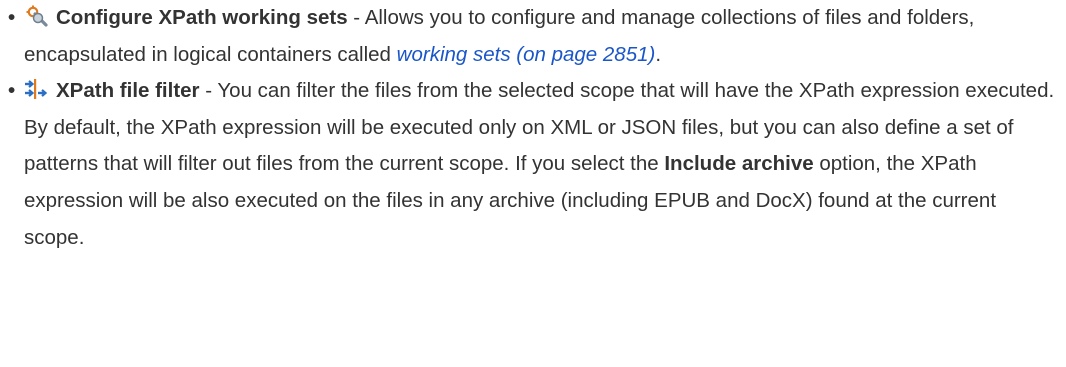 Image resolution: width=1066 pixels, height=367 pixels. What do you see at coordinates (128, 91) in the screenshot?
I see `term-xpath-file-filter: XPath file filter` at bounding box center [128, 91].